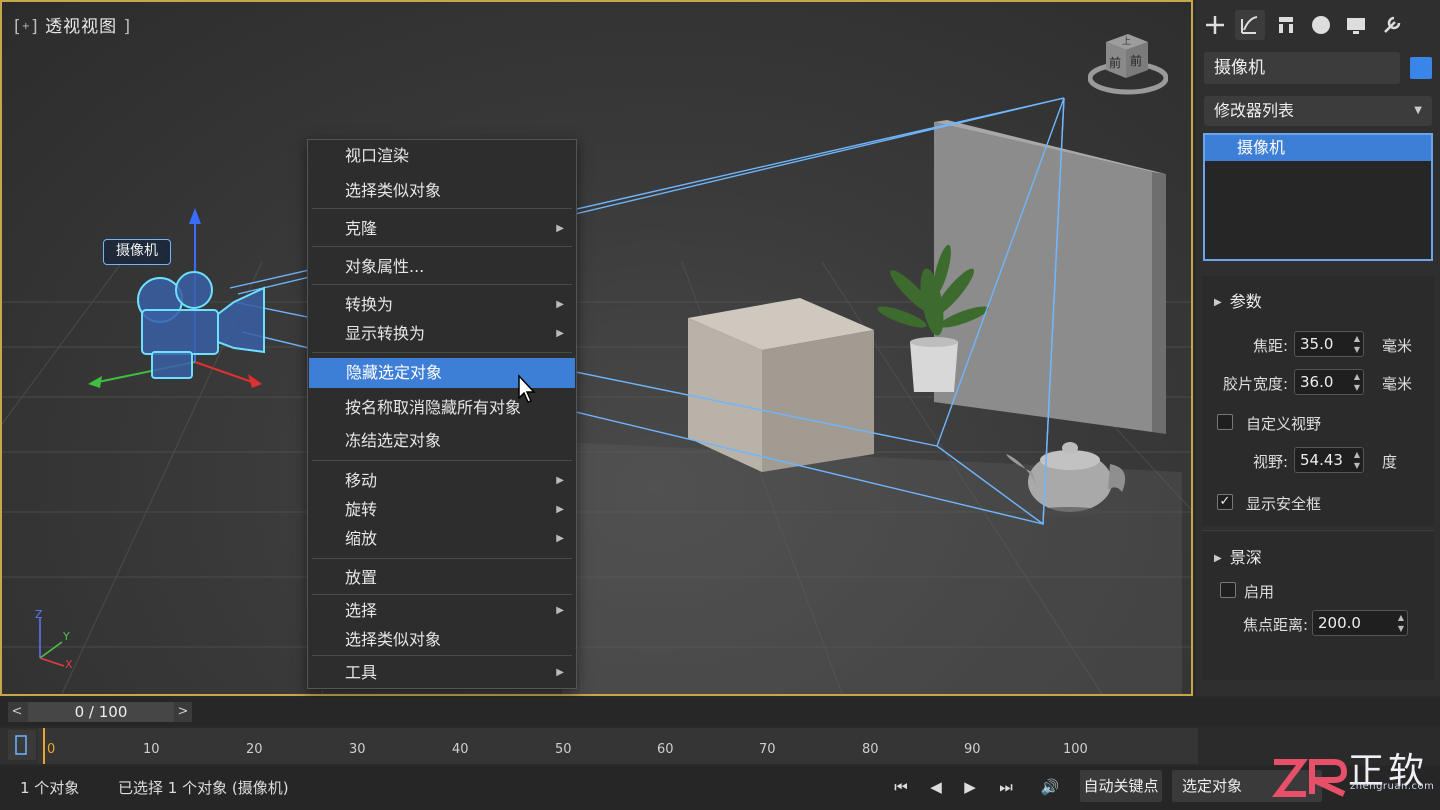 The height and width of the screenshot is (810, 1440). What do you see at coordinates (442, 510) in the screenshot?
I see `menu-item-rotate: 旋转 ▶` at bounding box center [442, 510].